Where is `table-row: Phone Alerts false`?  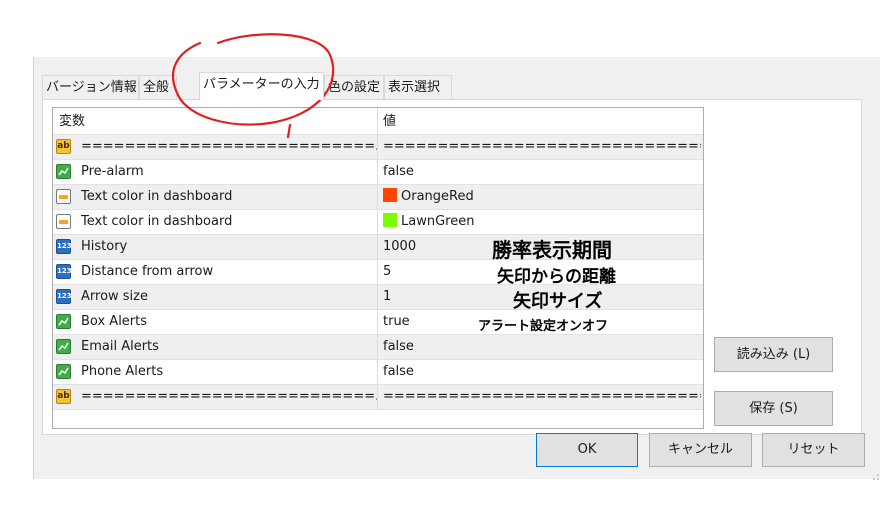 table-row: Phone Alerts false is located at coordinates (378, 372).